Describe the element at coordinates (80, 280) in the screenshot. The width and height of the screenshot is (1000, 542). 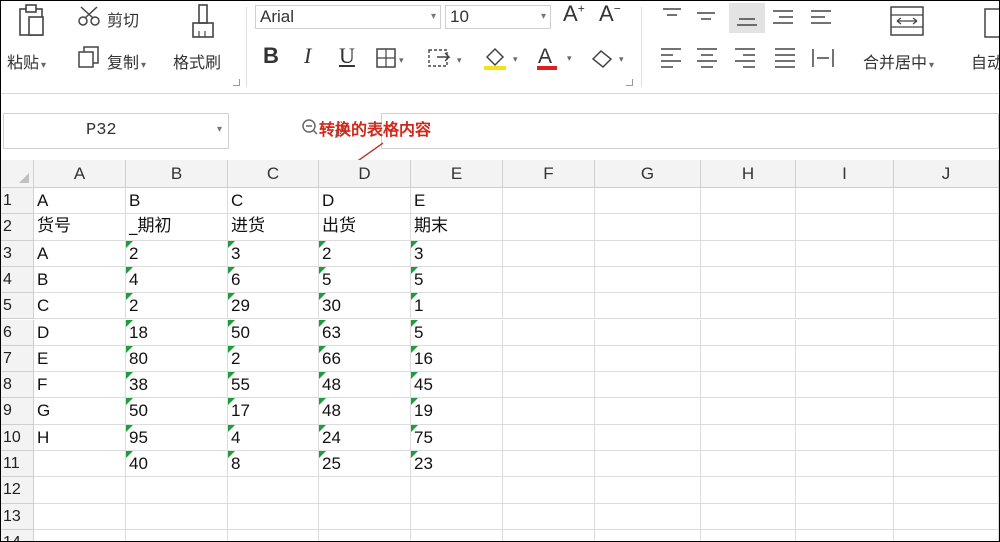
I see `cell-a4: B` at that location.